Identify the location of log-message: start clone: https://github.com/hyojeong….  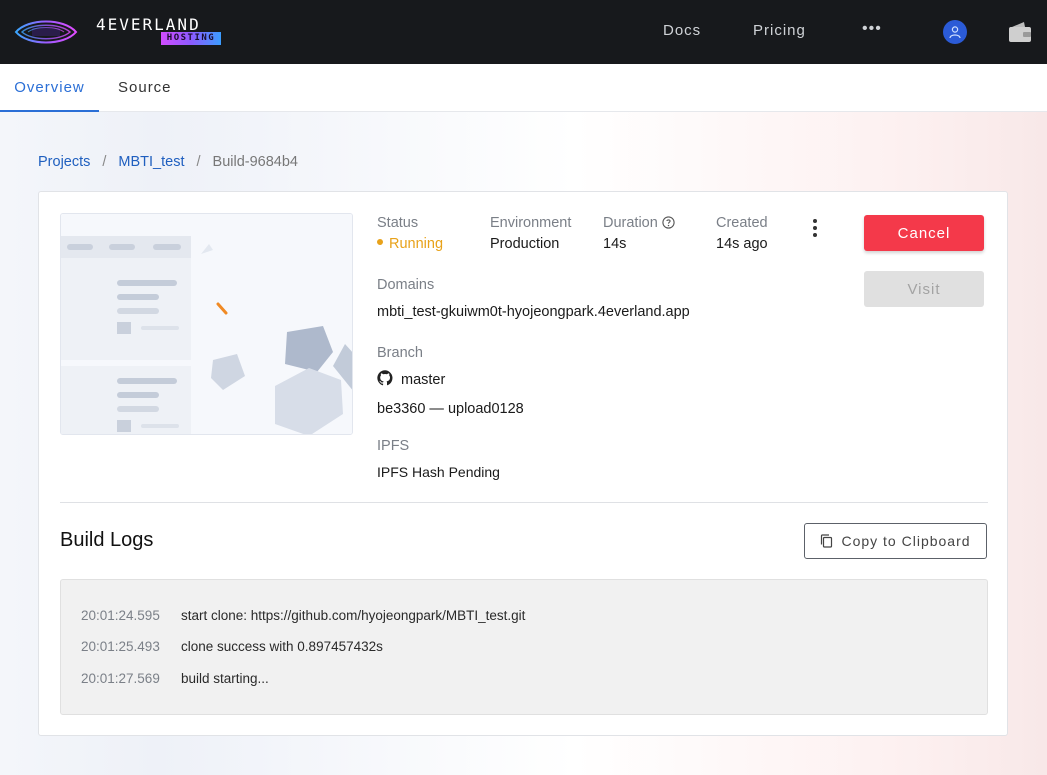
(353, 615).